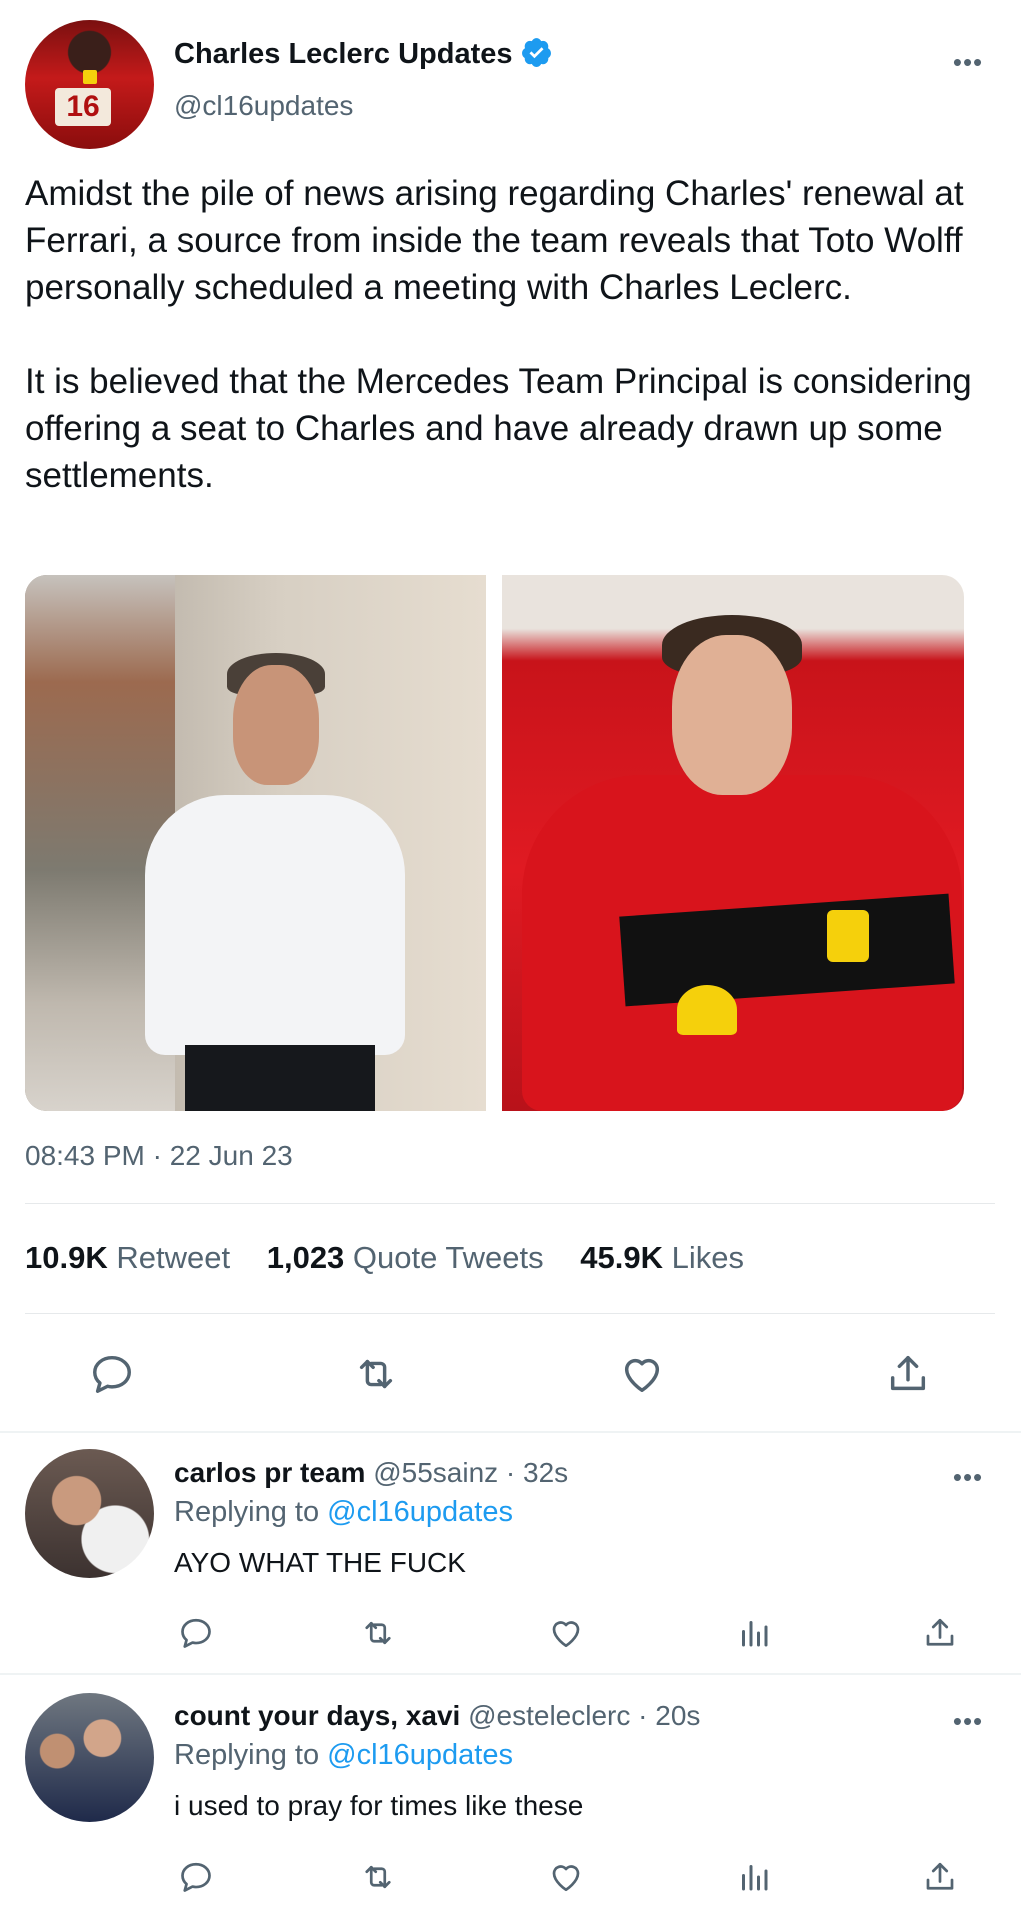 The height and width of the screenshot is (1920, 1021). I want to click on reply-author-handle: @55sainz, so click(435, 1472).